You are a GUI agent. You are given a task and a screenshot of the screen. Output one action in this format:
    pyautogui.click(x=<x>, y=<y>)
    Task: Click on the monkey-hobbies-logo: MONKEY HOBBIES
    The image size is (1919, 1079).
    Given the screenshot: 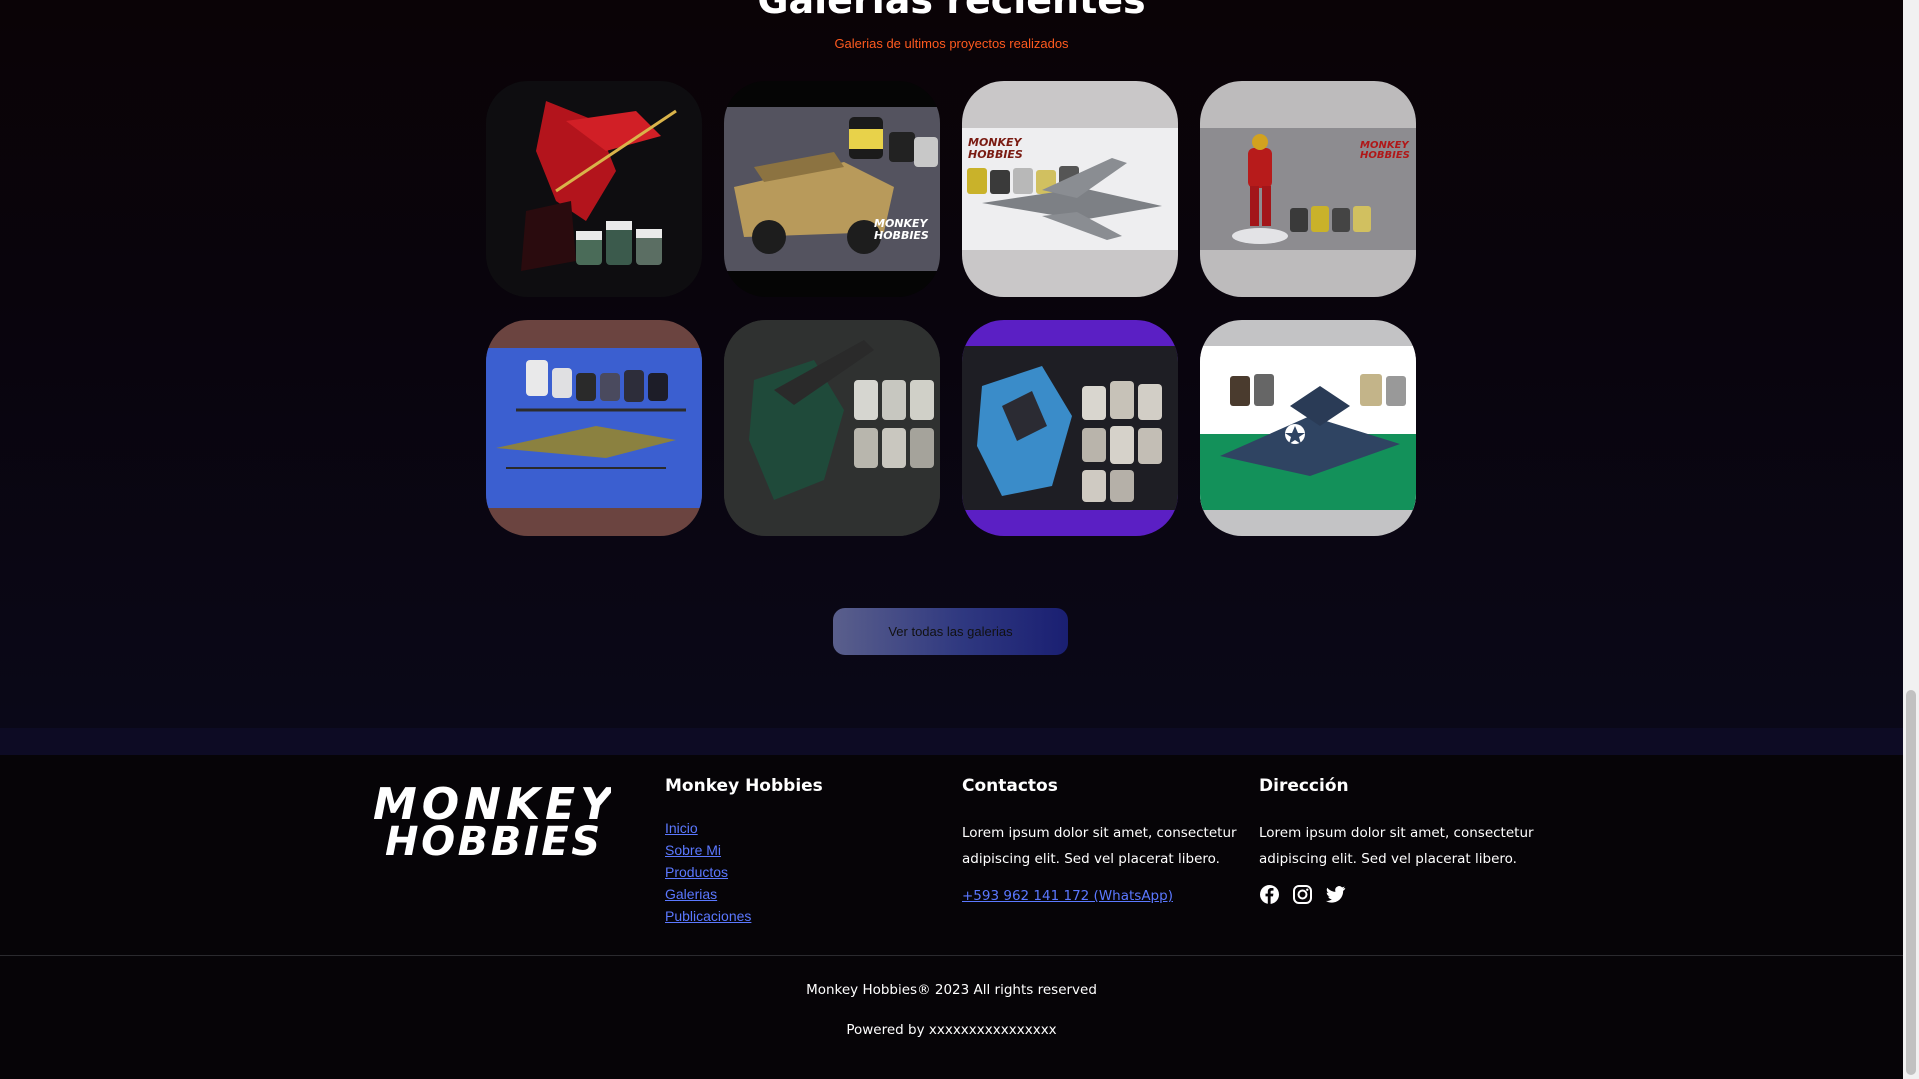 What is the action you would take?
    pyautogui.click(x=495, y=822)
    